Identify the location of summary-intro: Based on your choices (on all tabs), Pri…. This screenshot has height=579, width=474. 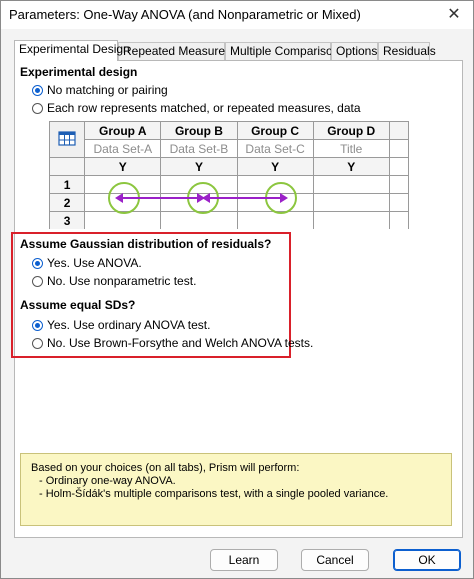
(165, 468).